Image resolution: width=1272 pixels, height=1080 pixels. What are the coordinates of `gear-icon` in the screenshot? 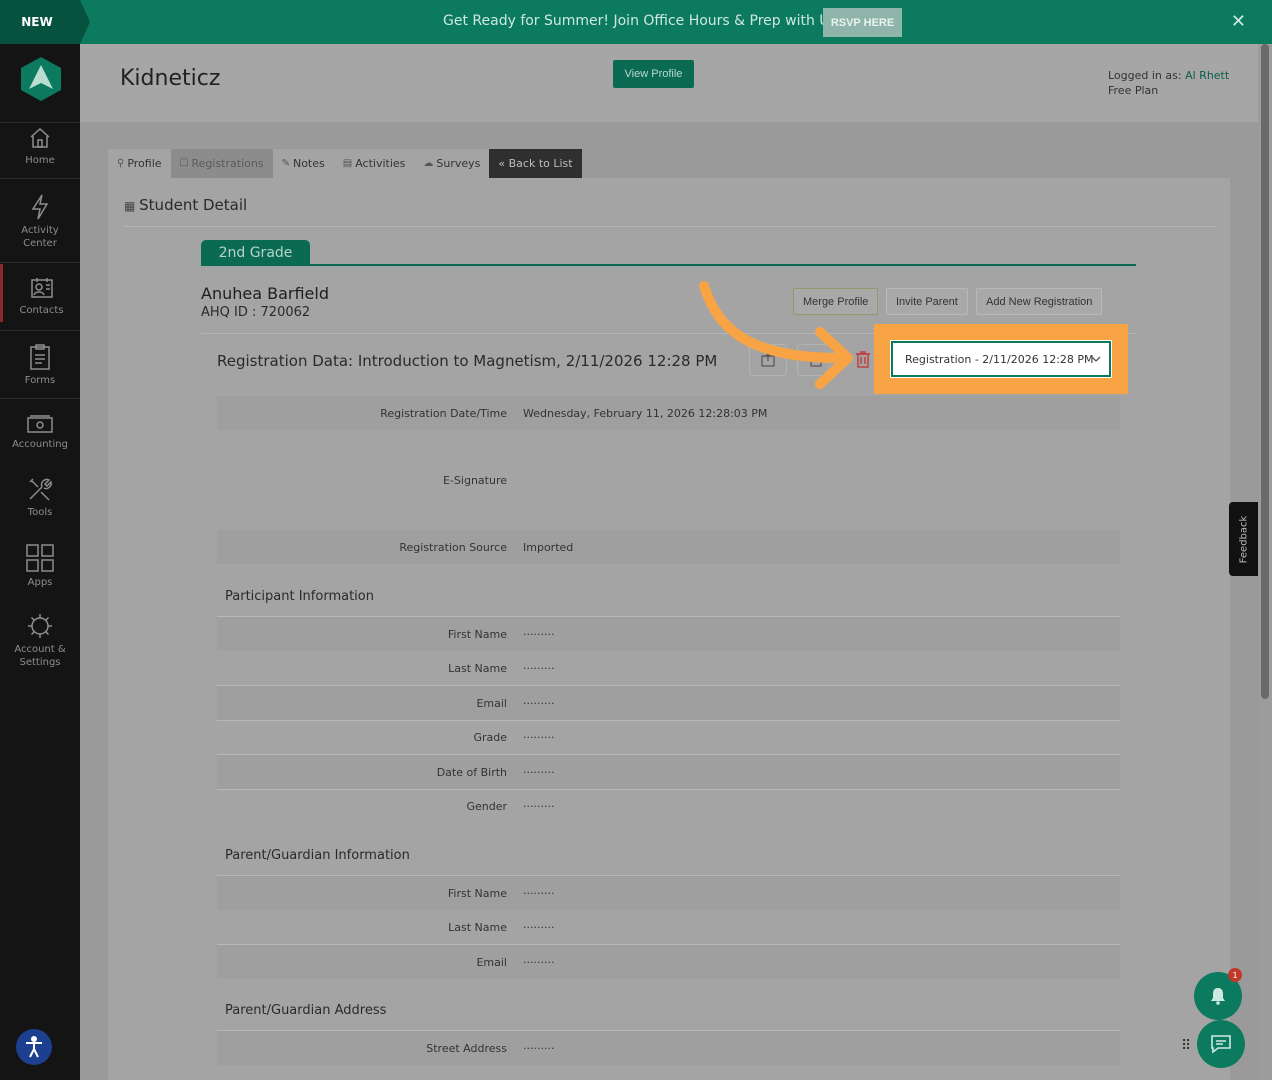 It's located at (40, 626).